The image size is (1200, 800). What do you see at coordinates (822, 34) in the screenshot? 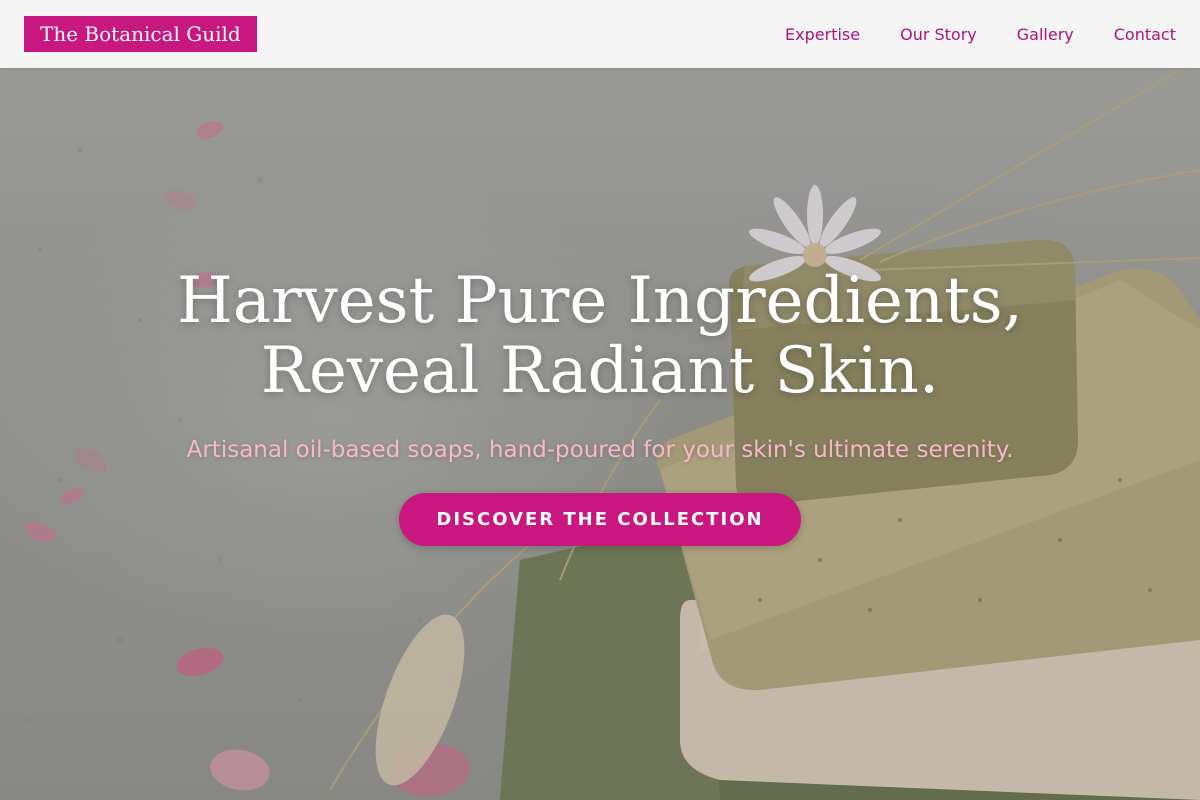
I see `nav-link-expertise: Expertise` at bounding box center [822, 34].